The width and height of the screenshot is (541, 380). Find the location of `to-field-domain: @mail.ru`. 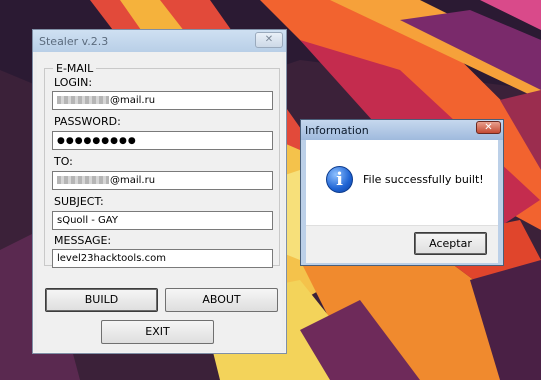

to-field-domain: @mail.ru is located at coordinates (133, 180).